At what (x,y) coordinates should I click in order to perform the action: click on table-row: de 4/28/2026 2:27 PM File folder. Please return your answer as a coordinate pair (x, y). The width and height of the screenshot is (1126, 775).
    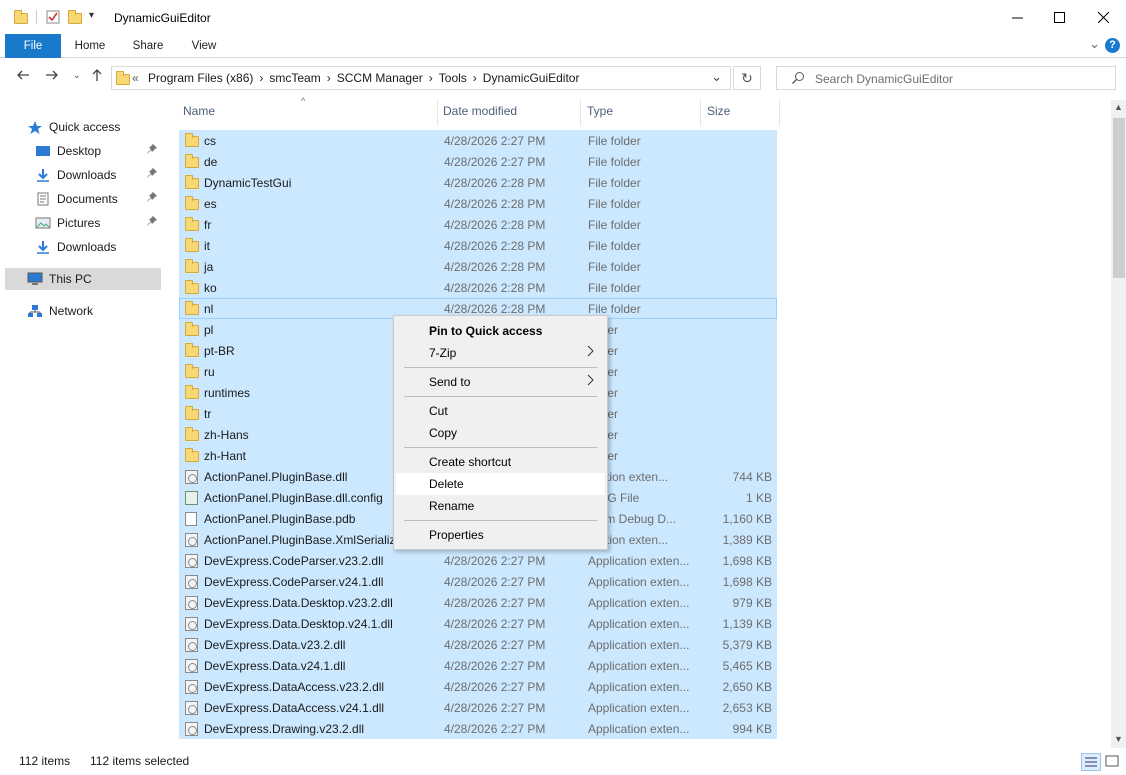
    Looking at the image, I should click on (478, 161).